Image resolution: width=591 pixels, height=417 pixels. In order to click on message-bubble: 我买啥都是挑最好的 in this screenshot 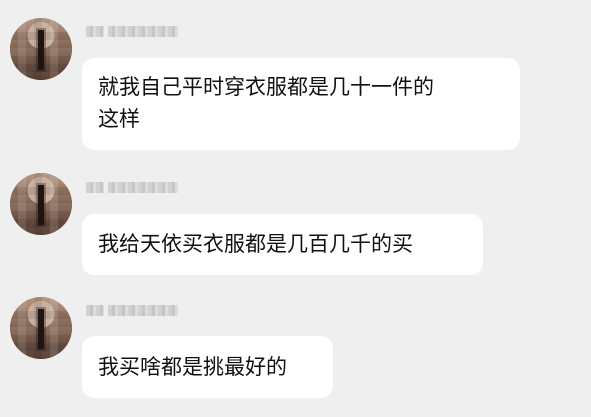, I will do `click(207, 367)`.